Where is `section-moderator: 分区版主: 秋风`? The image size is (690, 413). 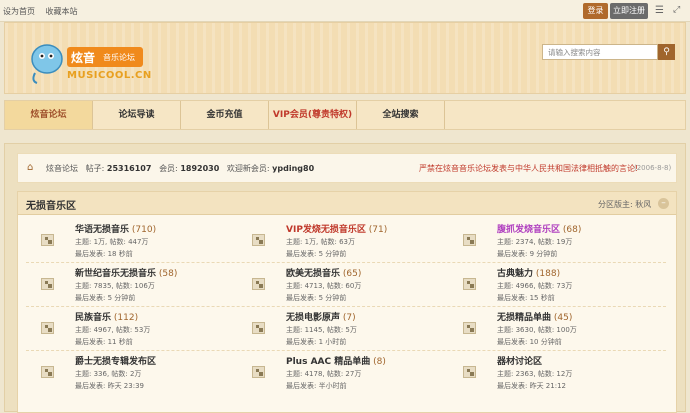
section-moderator: 分区版主: 秋风 is located at coordinates (624, 204).